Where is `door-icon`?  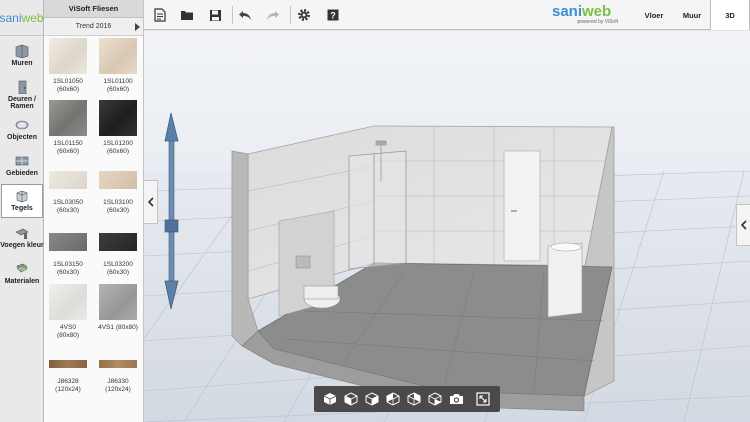 door-icon is located at coordinates (22, 87).